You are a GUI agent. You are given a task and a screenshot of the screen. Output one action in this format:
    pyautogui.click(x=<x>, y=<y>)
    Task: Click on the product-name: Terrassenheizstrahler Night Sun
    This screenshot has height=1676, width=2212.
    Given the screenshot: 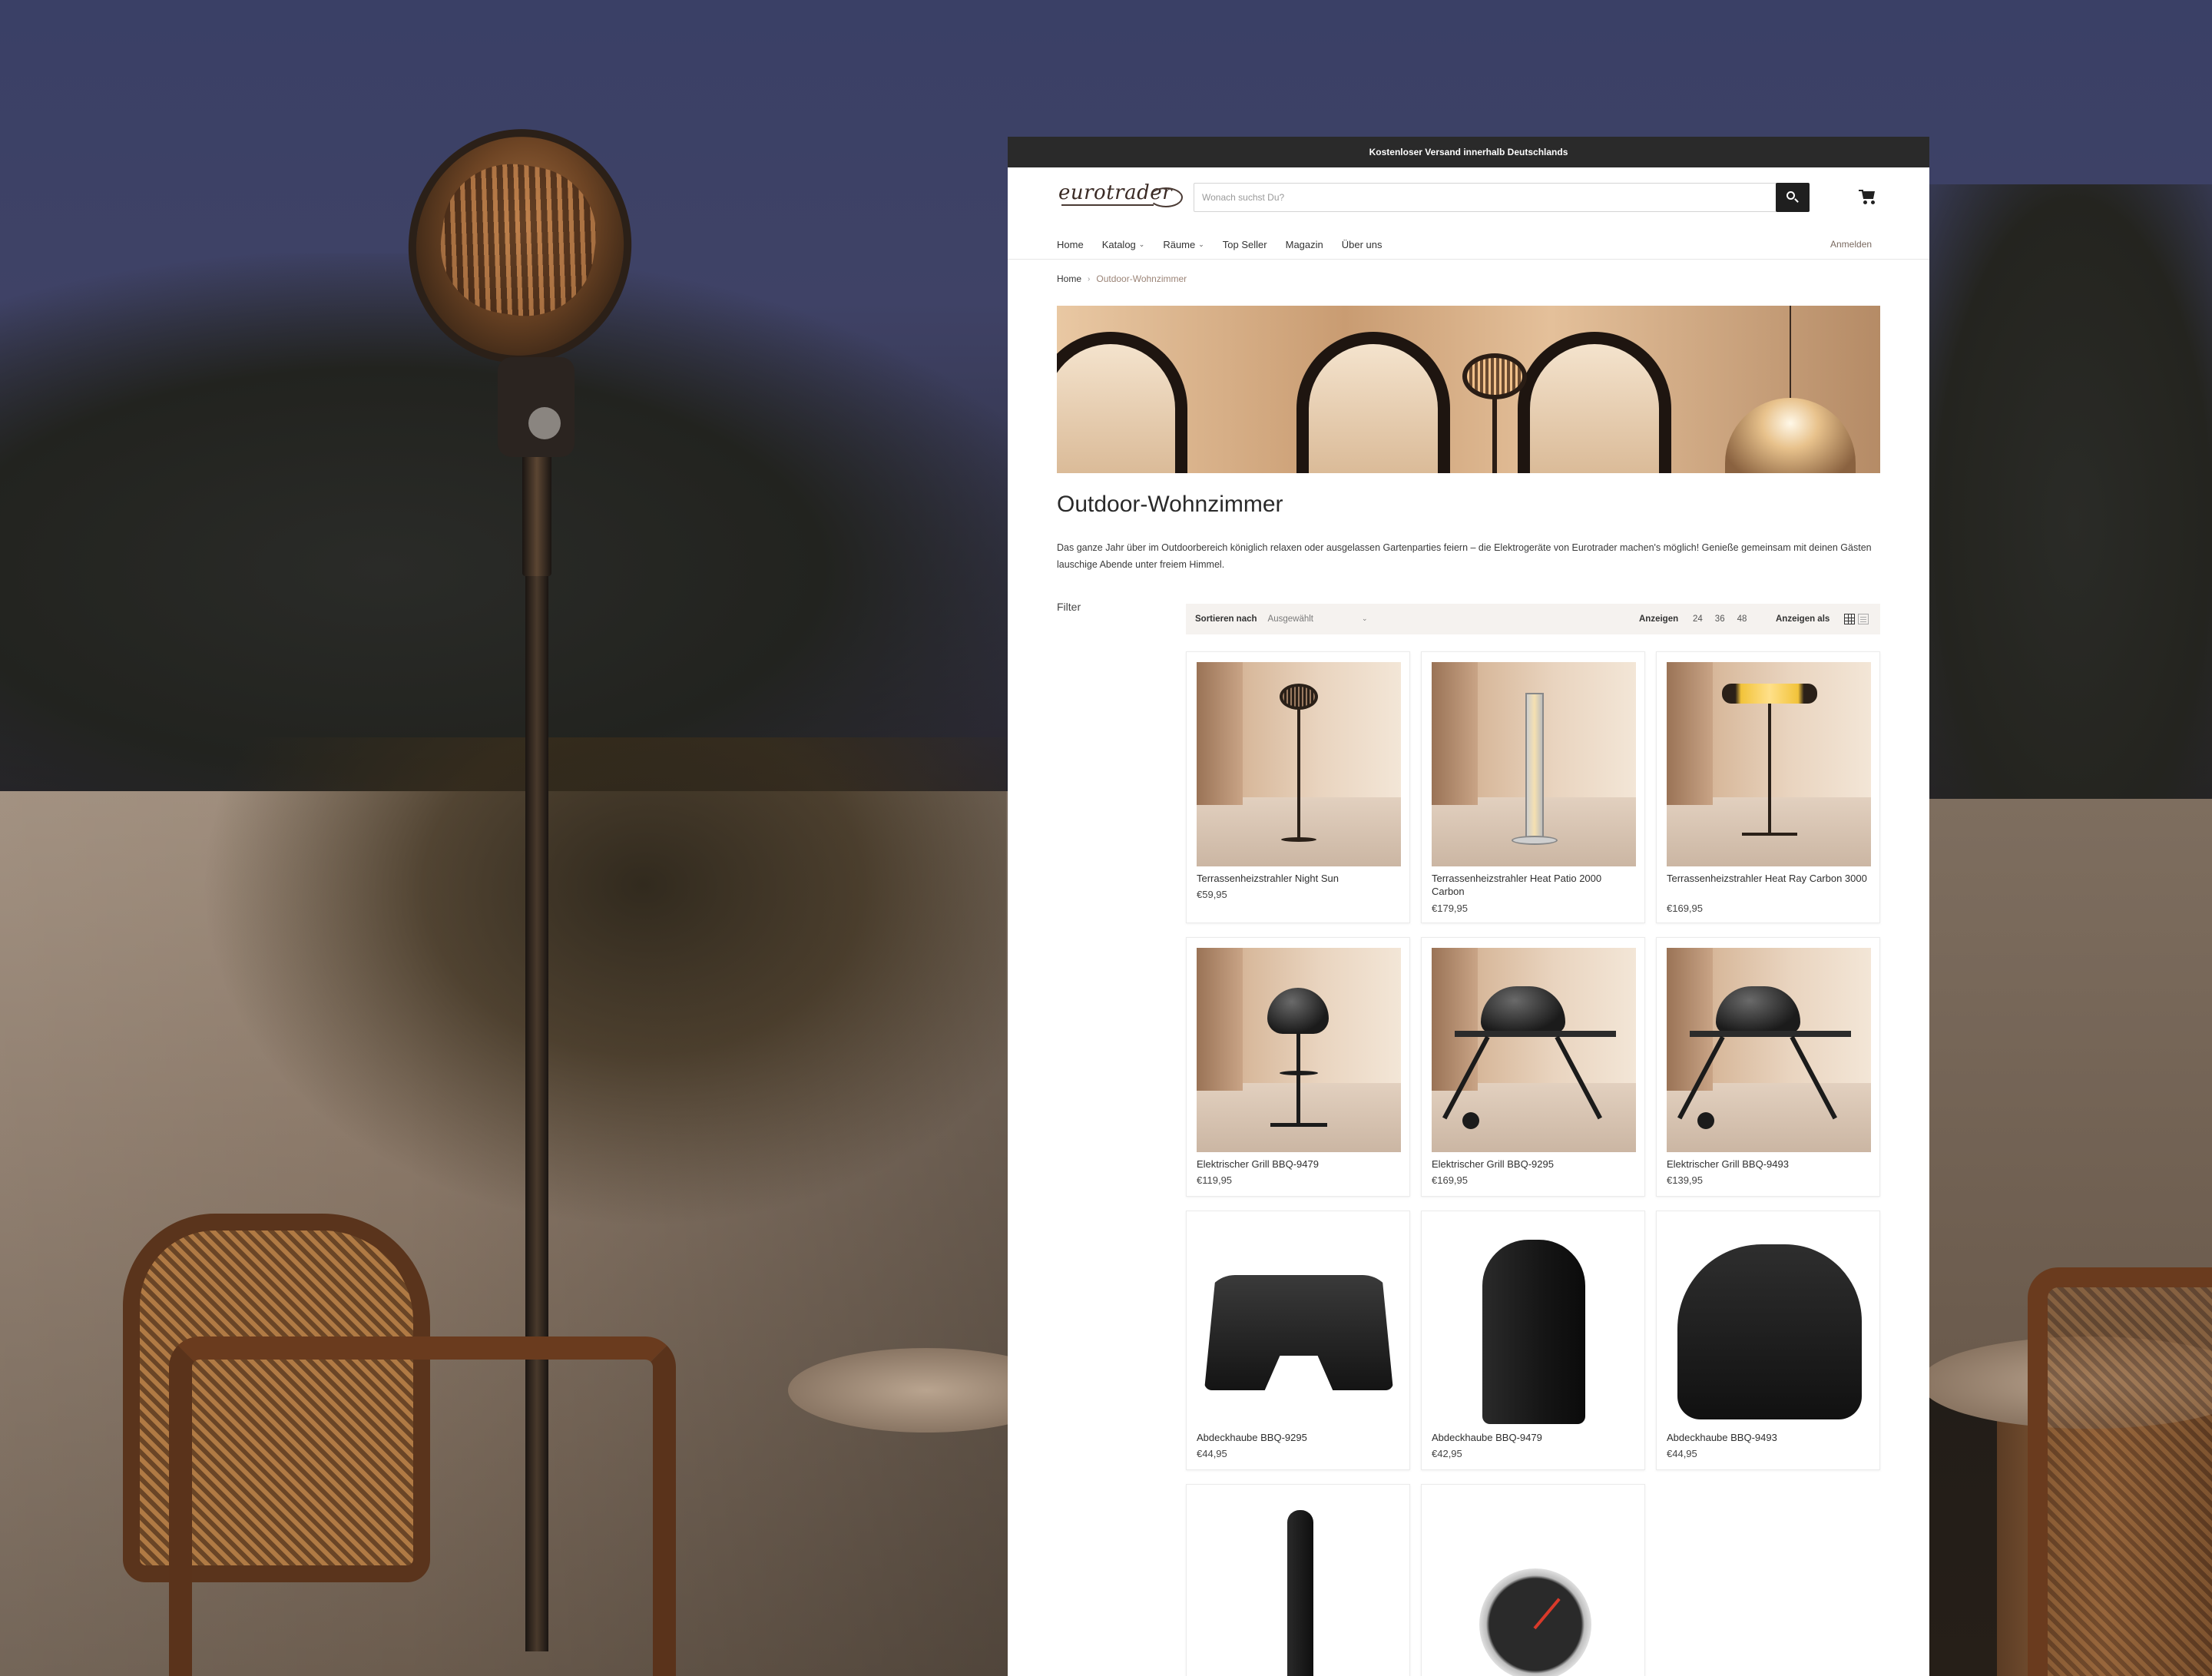 What is the action you would take?
    pyautogui.click(x=1299, y=878)
    